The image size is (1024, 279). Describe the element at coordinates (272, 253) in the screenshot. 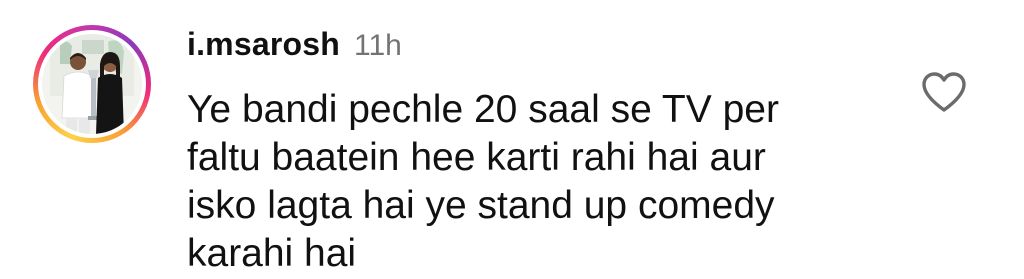

I see `comment-text-line: karahi hai` at that location.